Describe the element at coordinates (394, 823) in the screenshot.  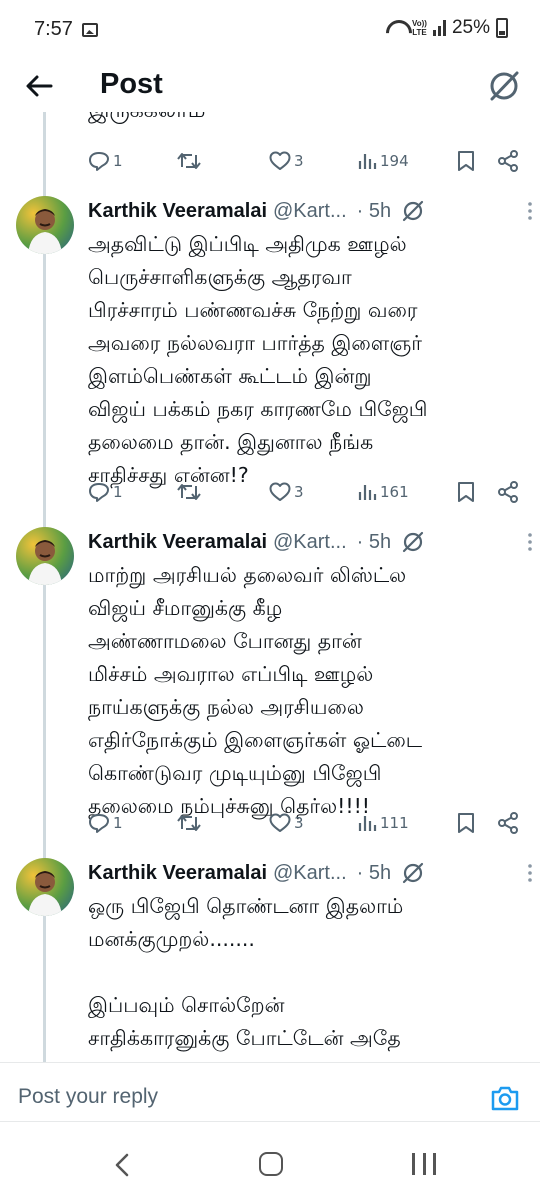
I see `view-count: 111` at that location.